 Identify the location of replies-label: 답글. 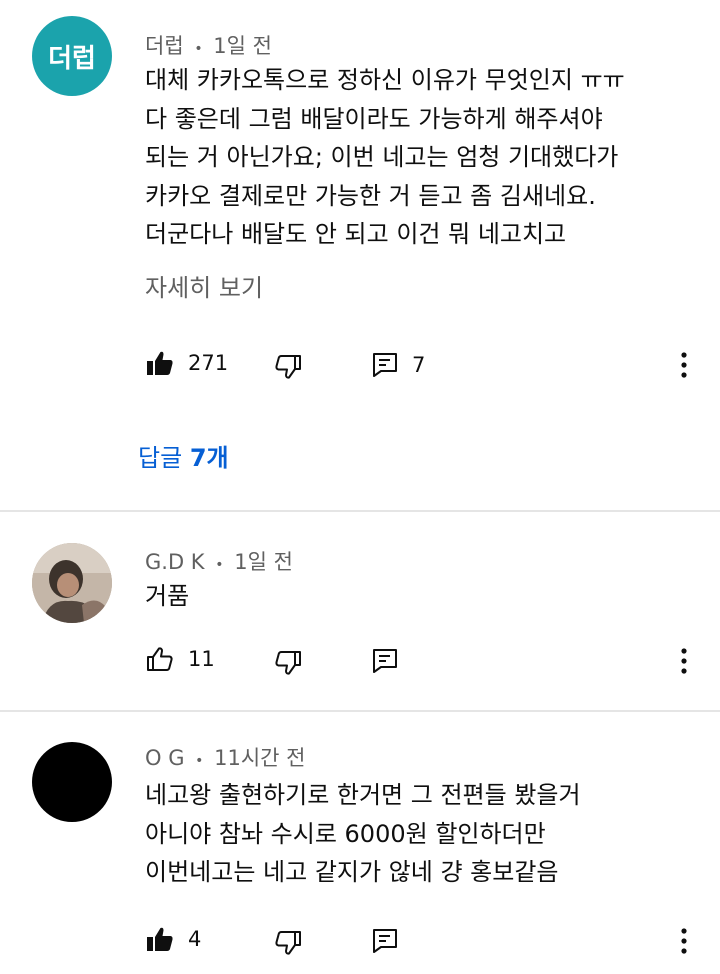
(160, 458).